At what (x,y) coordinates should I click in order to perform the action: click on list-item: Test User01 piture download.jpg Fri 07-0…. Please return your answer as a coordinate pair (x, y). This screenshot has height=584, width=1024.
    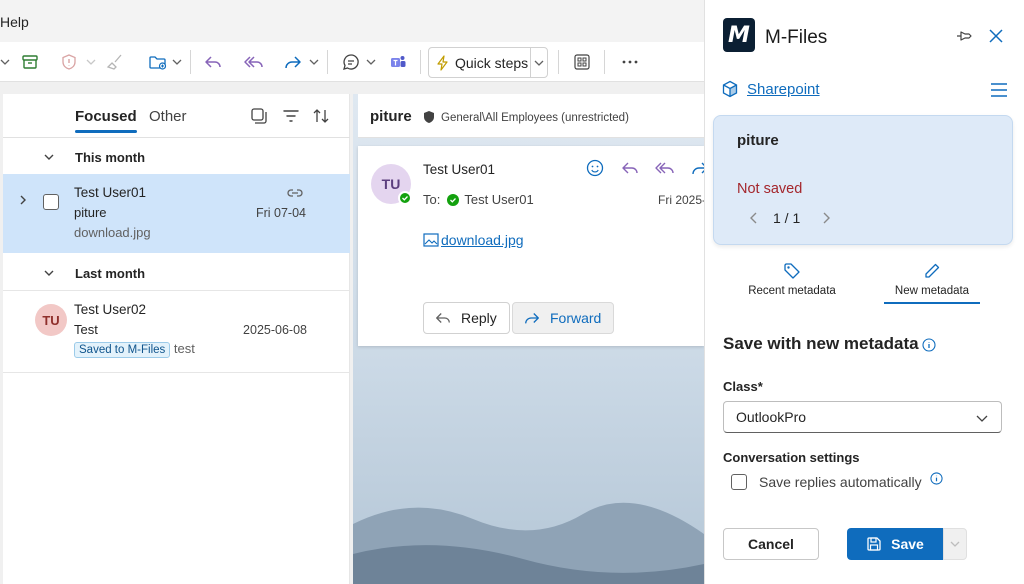
    Looking at the image, I should click on (176, 213).